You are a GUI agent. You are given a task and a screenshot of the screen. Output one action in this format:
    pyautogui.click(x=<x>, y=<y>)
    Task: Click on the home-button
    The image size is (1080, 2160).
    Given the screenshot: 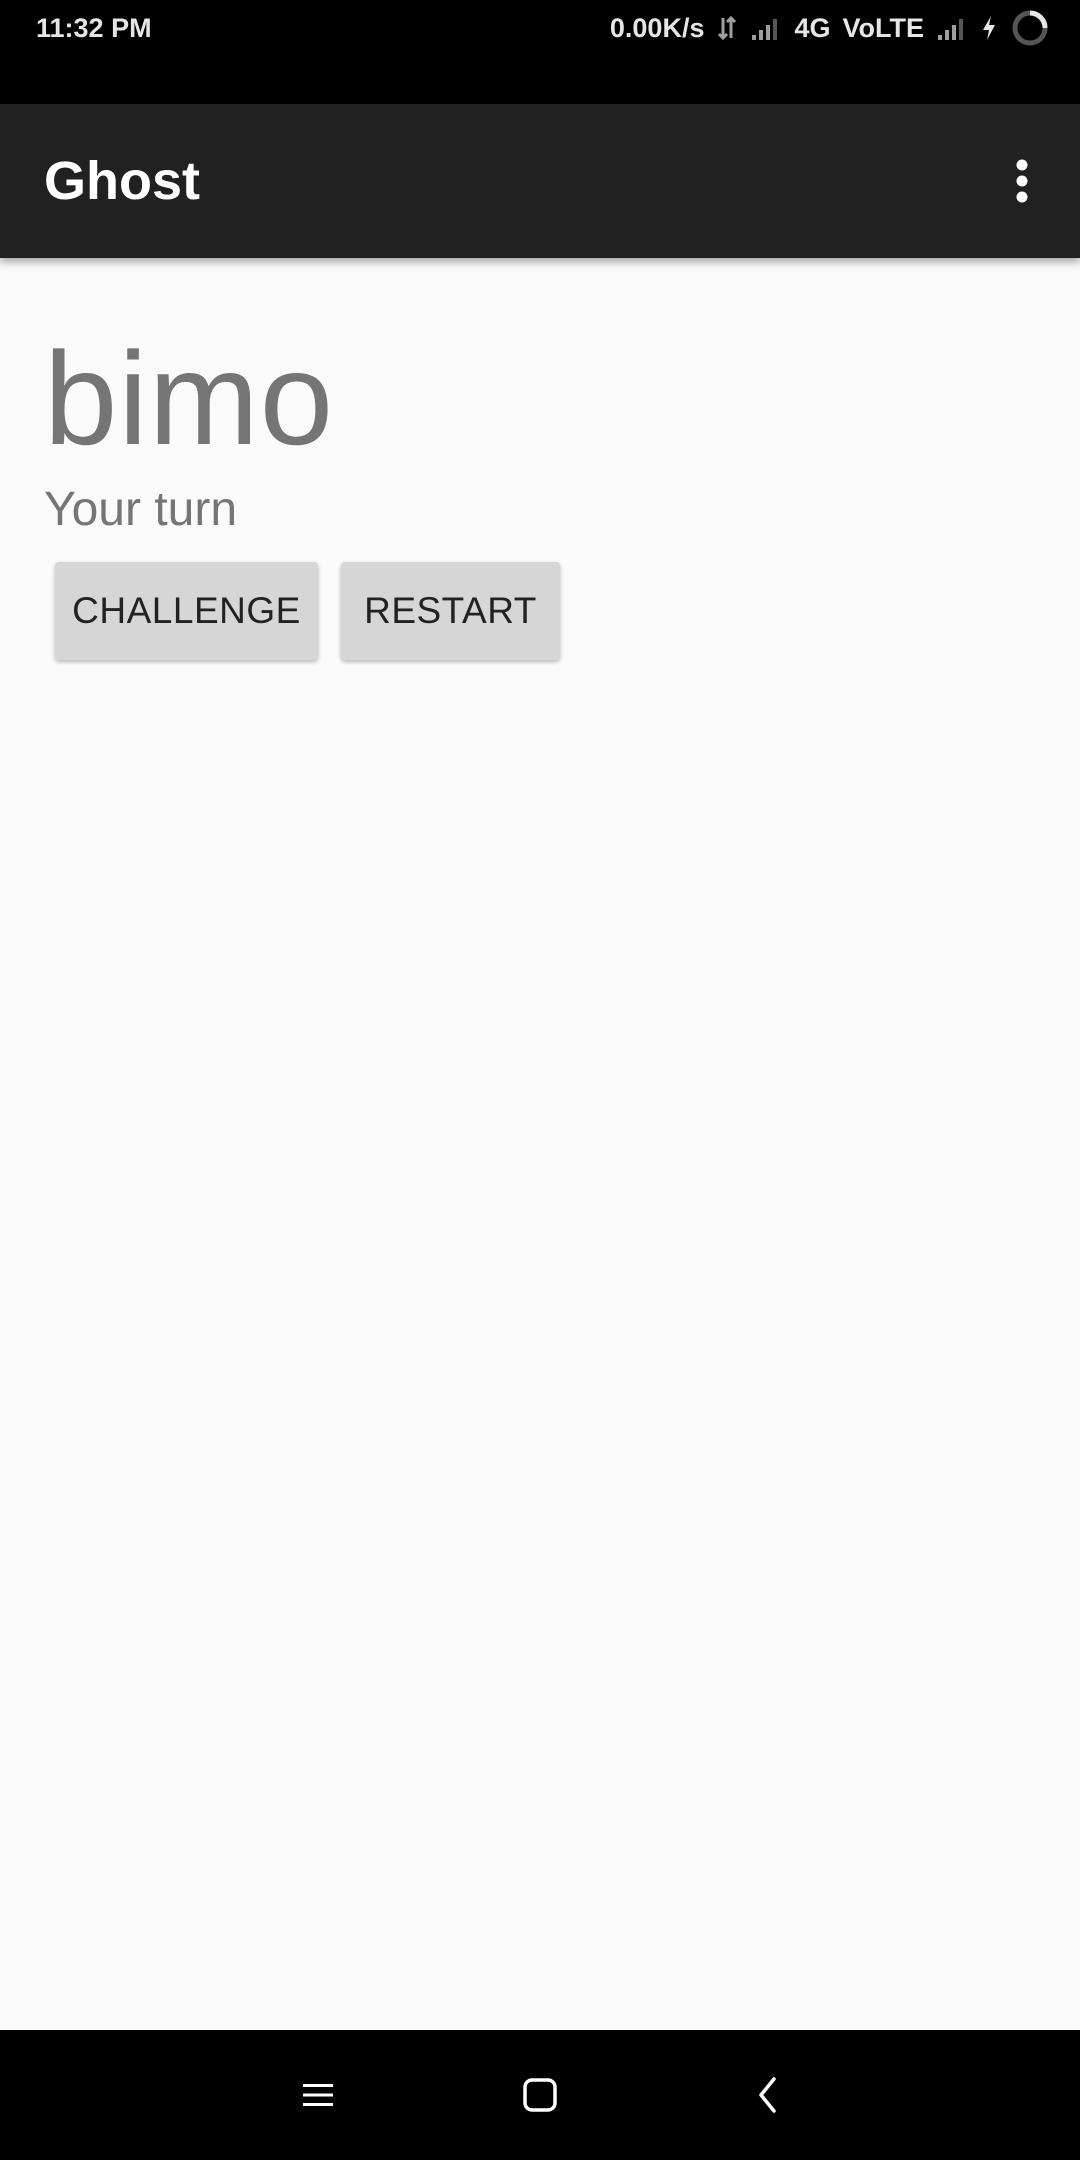 What is the action you would take?
    pyautogui.click(x=540, y=2095)
    